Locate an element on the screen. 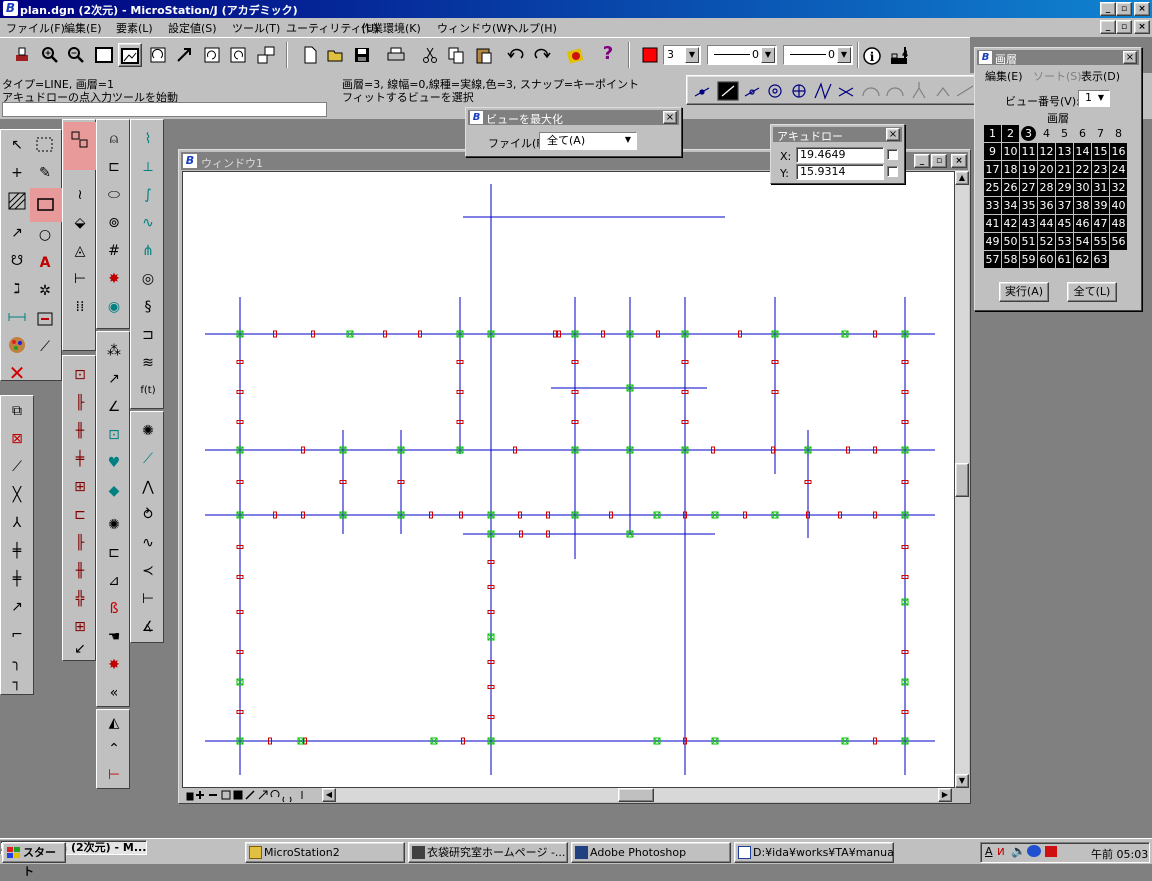 The image size is (1152, 881). menu-settings: 設定値(S) is located at coordinates (192, 28).